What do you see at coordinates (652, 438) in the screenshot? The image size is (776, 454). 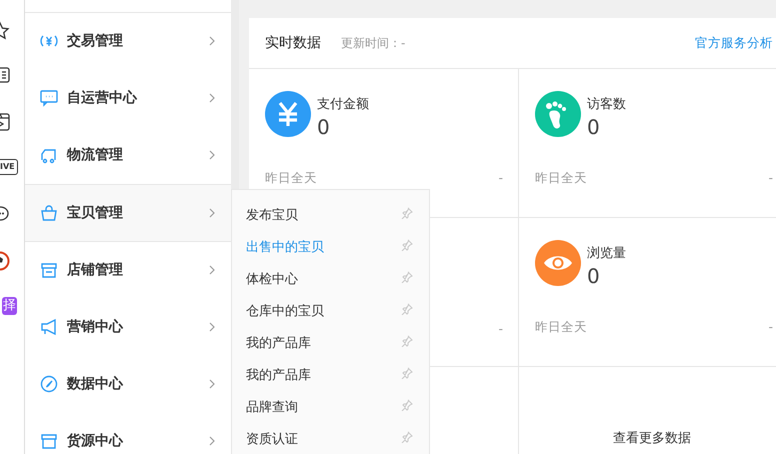 I see `more-data-link: 查看更多数据` at bounding box center [652, 438].